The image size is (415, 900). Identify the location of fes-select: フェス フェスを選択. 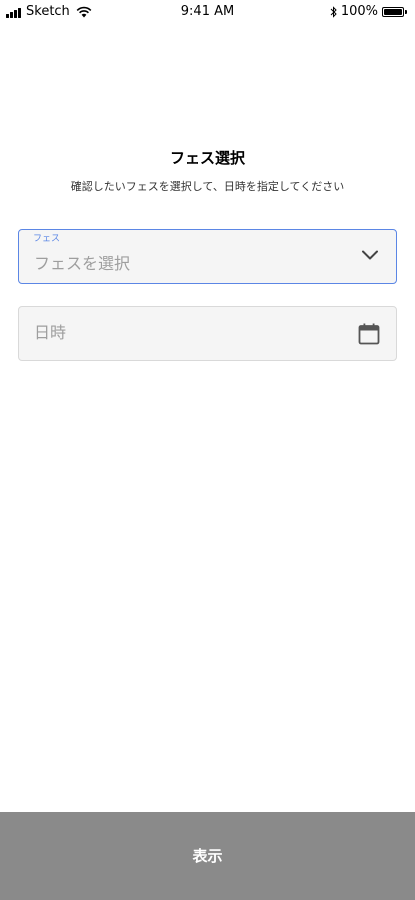
(207, 256).